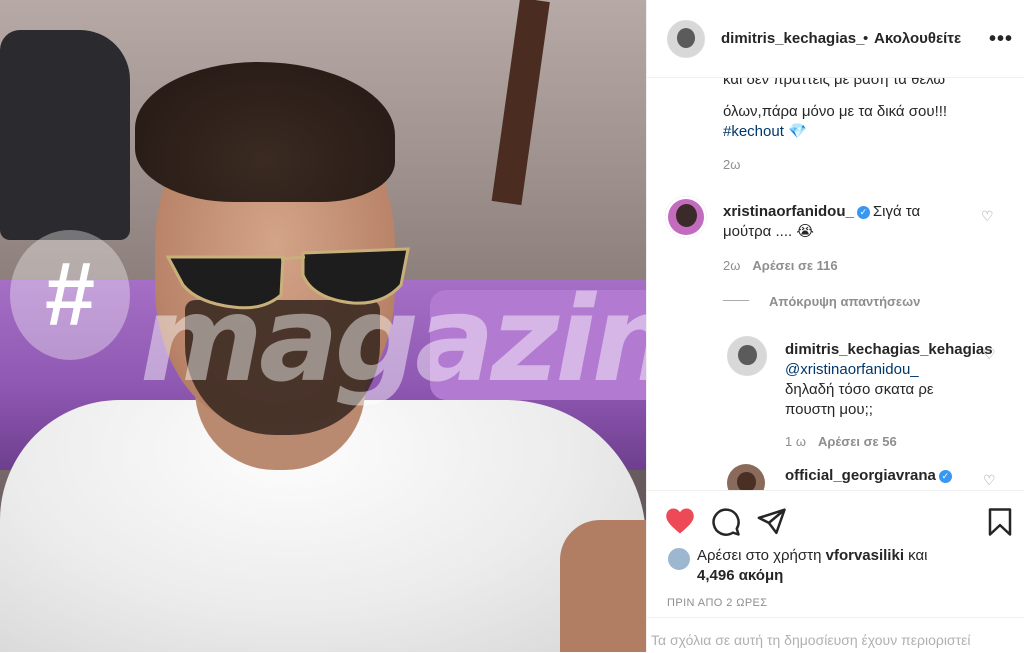 Image resolution: width=1024 pixels, height=653 pixels. I want to click on diamond-emoji: 💎, so click(797, 131).